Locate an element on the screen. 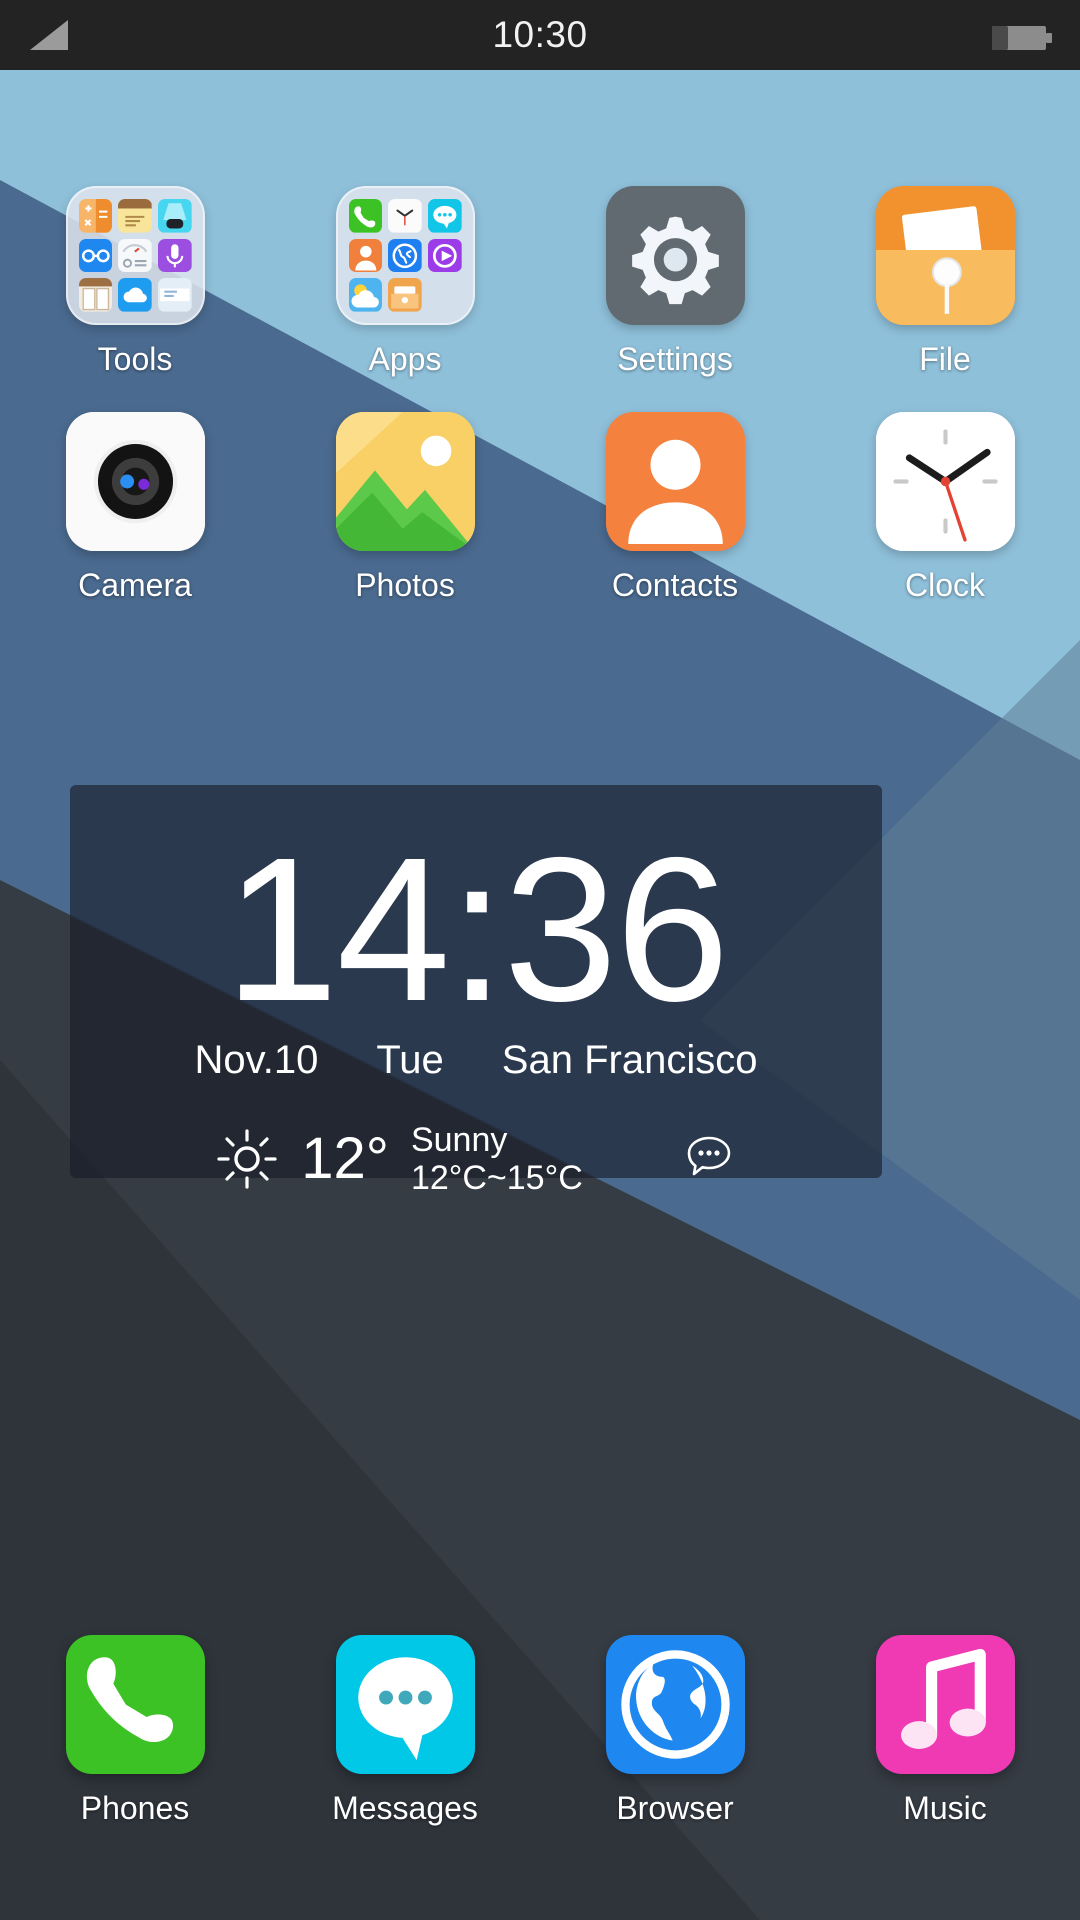  video-icon is located at coordinates (444, 255).